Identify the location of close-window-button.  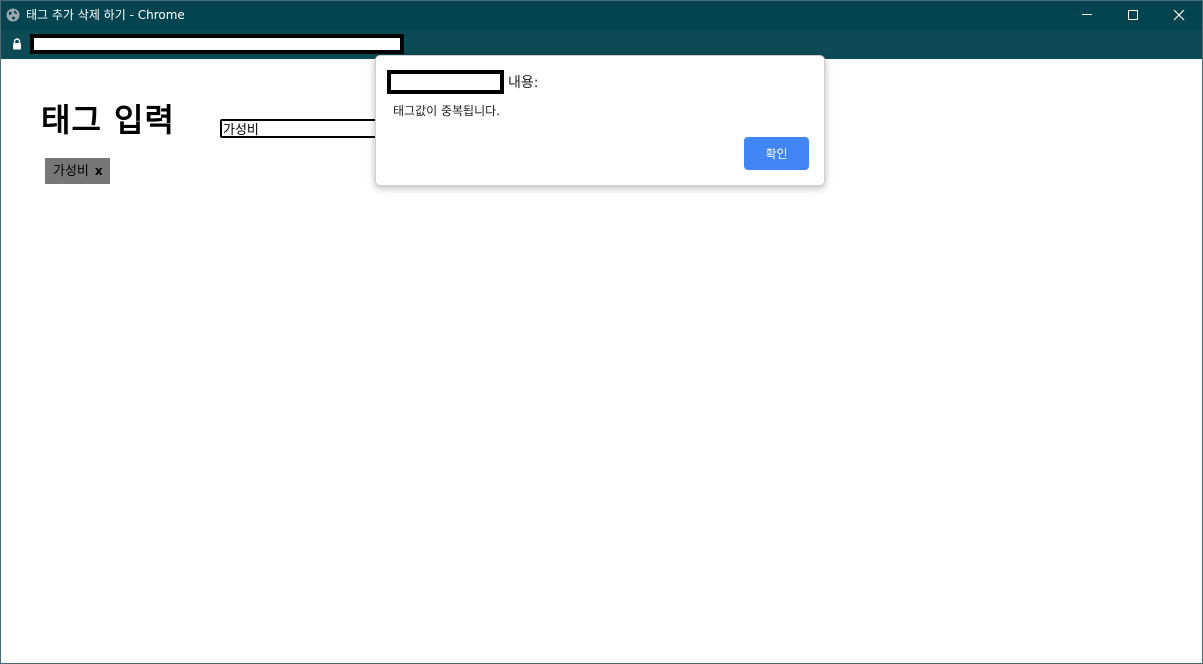
(1179, 15).